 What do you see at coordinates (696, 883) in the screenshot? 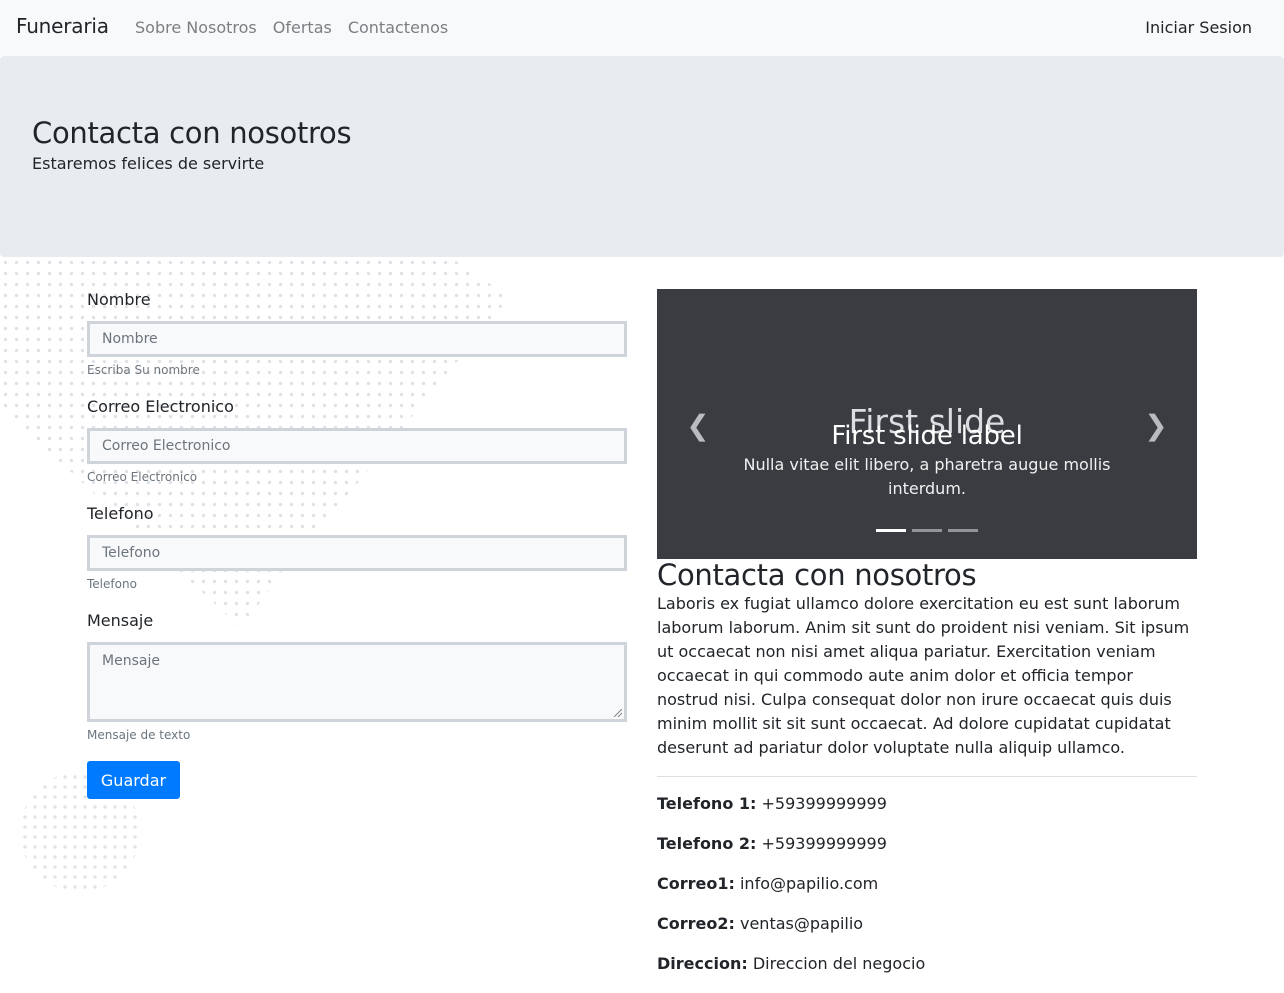
I see `contact-item-label: Correo1:` at bounding box center [696, 883].